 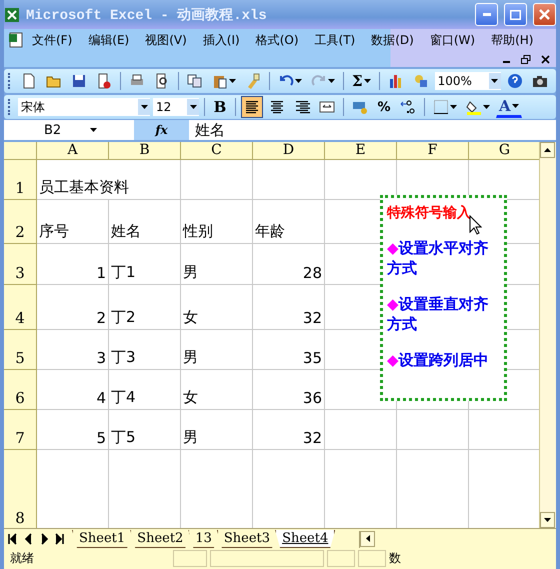 I want to click on row-header: 2, so click(x=20, y=222).